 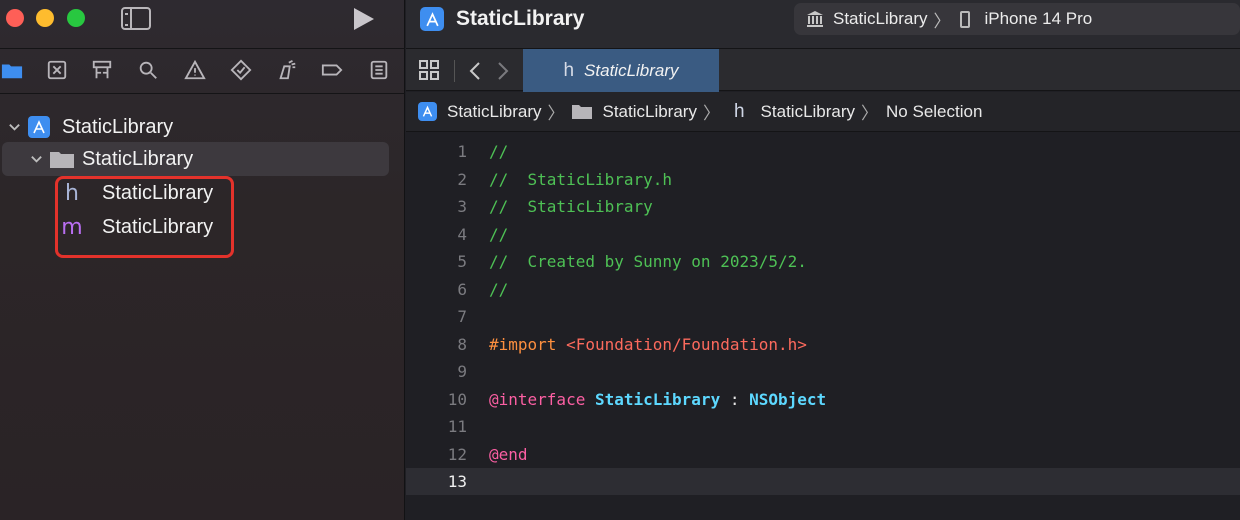 What do you see at coordinates (823, 371) in the screenshot?
I see `code-line: 9` at bounding box center [823, 371].